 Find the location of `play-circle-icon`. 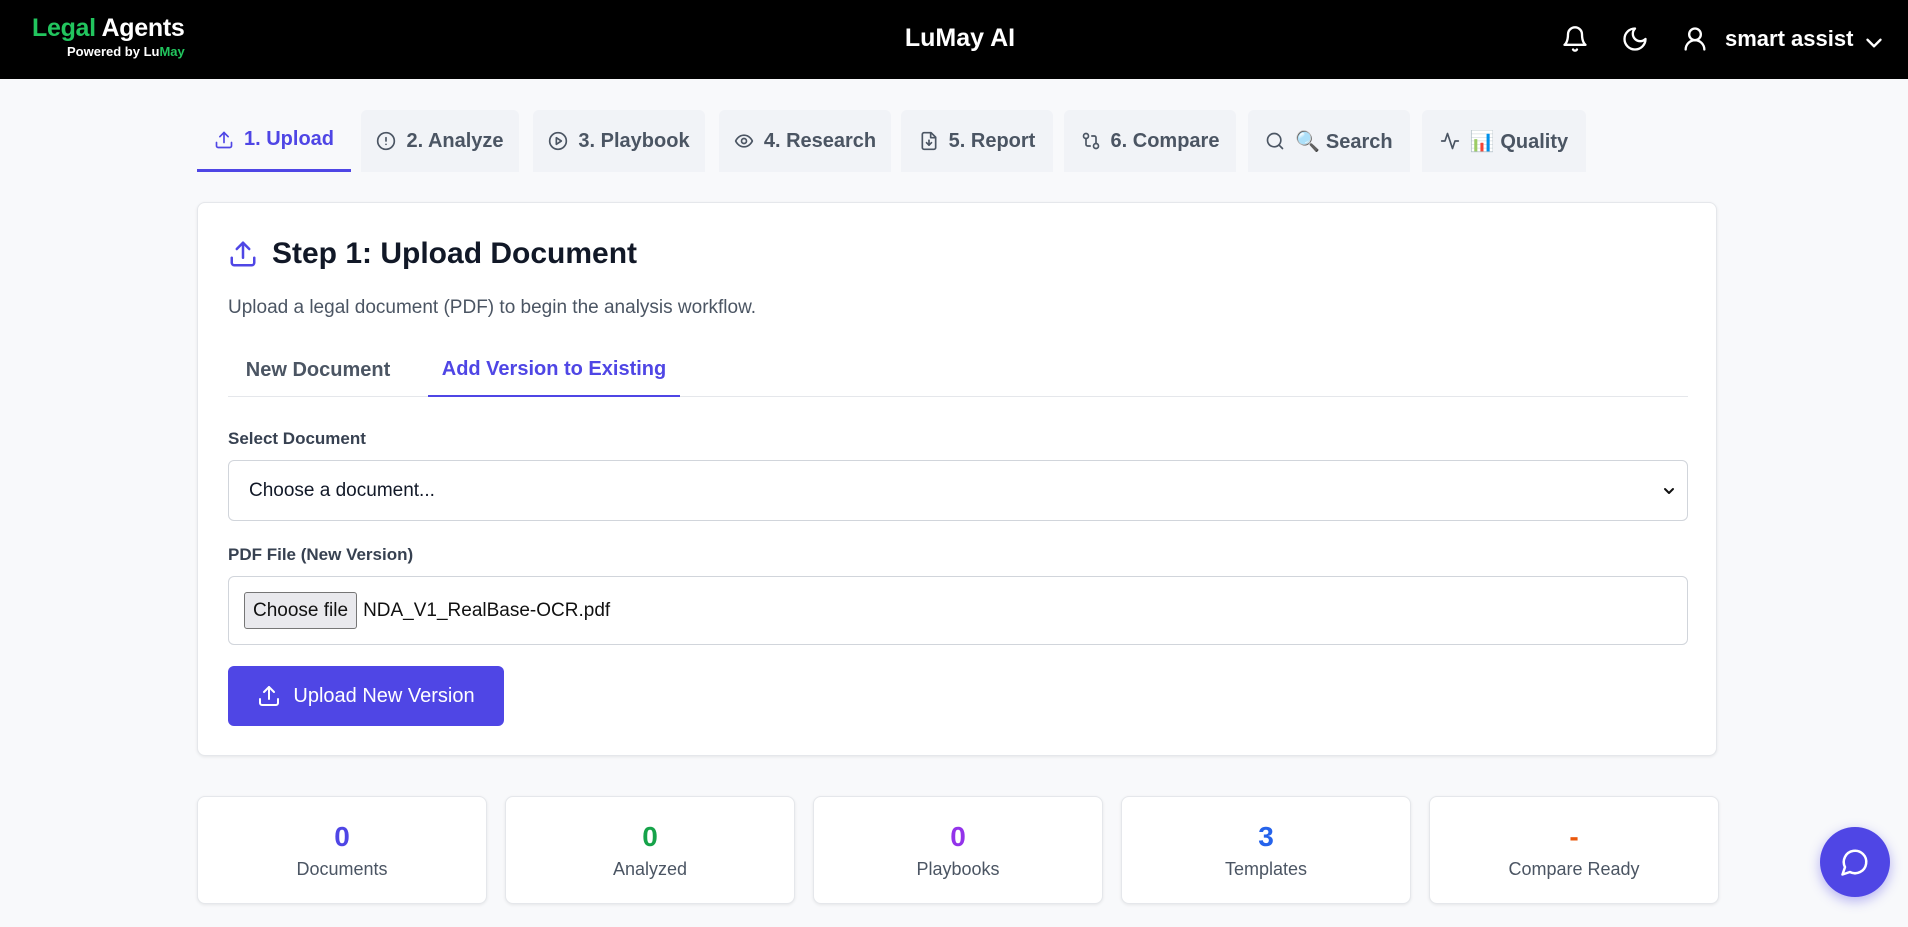

play-circle-icon is located at coordinates (558, 141).